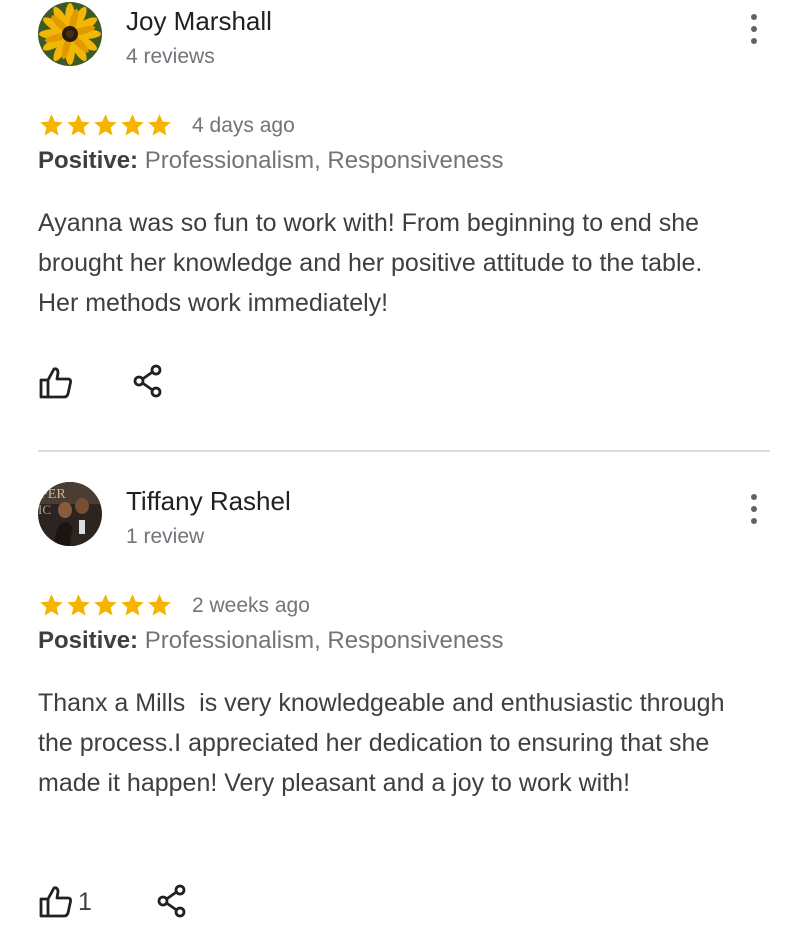 This screenshot has width=809, height=951. What do you see at coordinates (165, 537) in the screenshot?
I see `reviewer-review-count: 1 review` at bounding box center [165, 537].